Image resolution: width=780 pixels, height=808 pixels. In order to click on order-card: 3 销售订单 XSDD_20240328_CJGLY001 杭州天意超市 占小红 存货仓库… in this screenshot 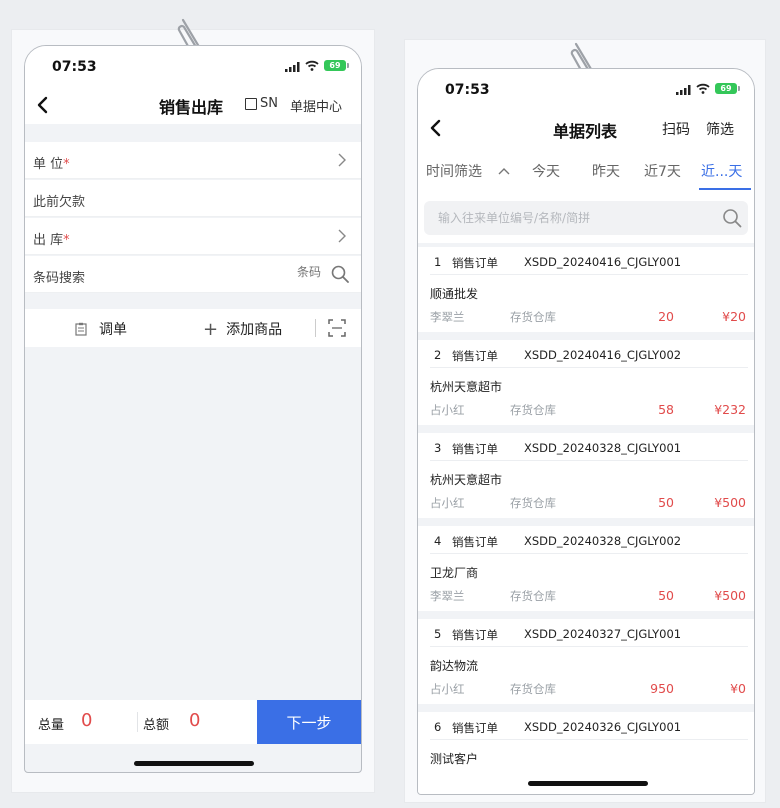, I will do `click(586, 475)`.